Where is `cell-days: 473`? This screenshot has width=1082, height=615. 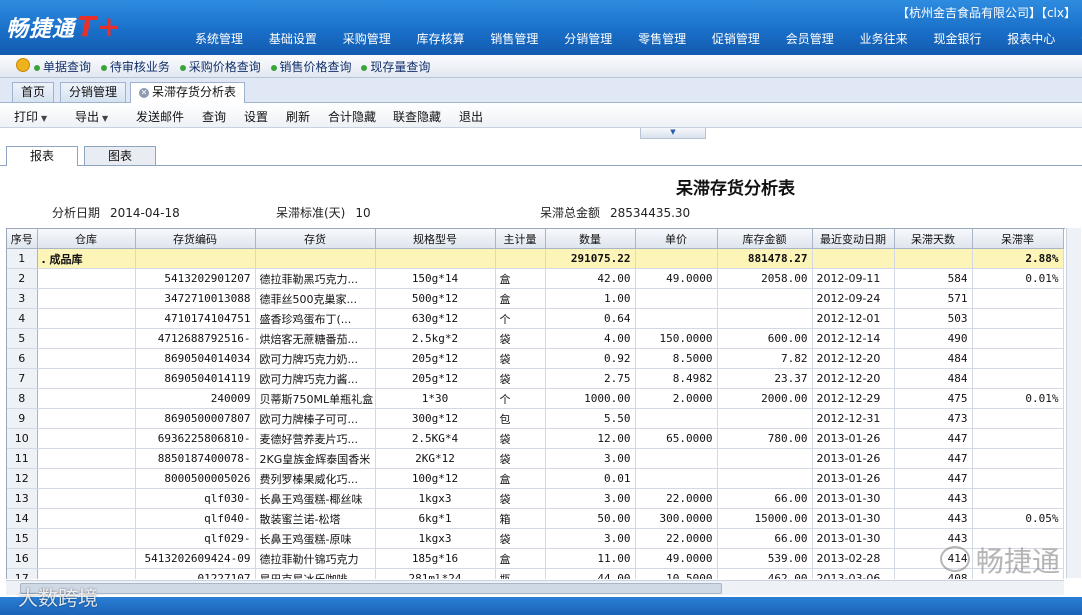 cell-days: 473 is located at coordinates (933, 418).